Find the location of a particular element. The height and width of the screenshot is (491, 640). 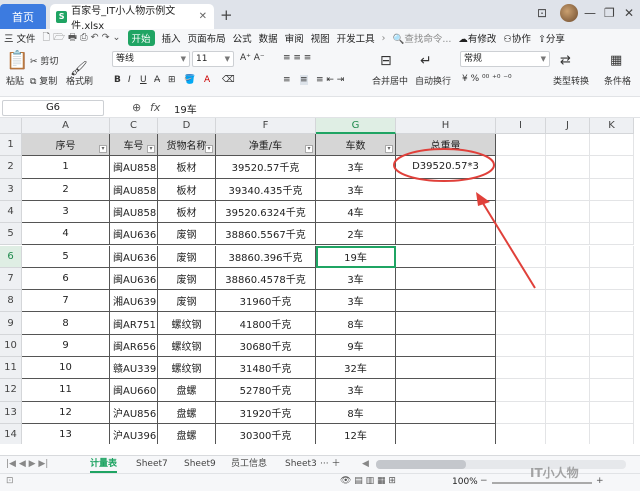

zoom-out-icon: − is located at coordinates (484, 481).